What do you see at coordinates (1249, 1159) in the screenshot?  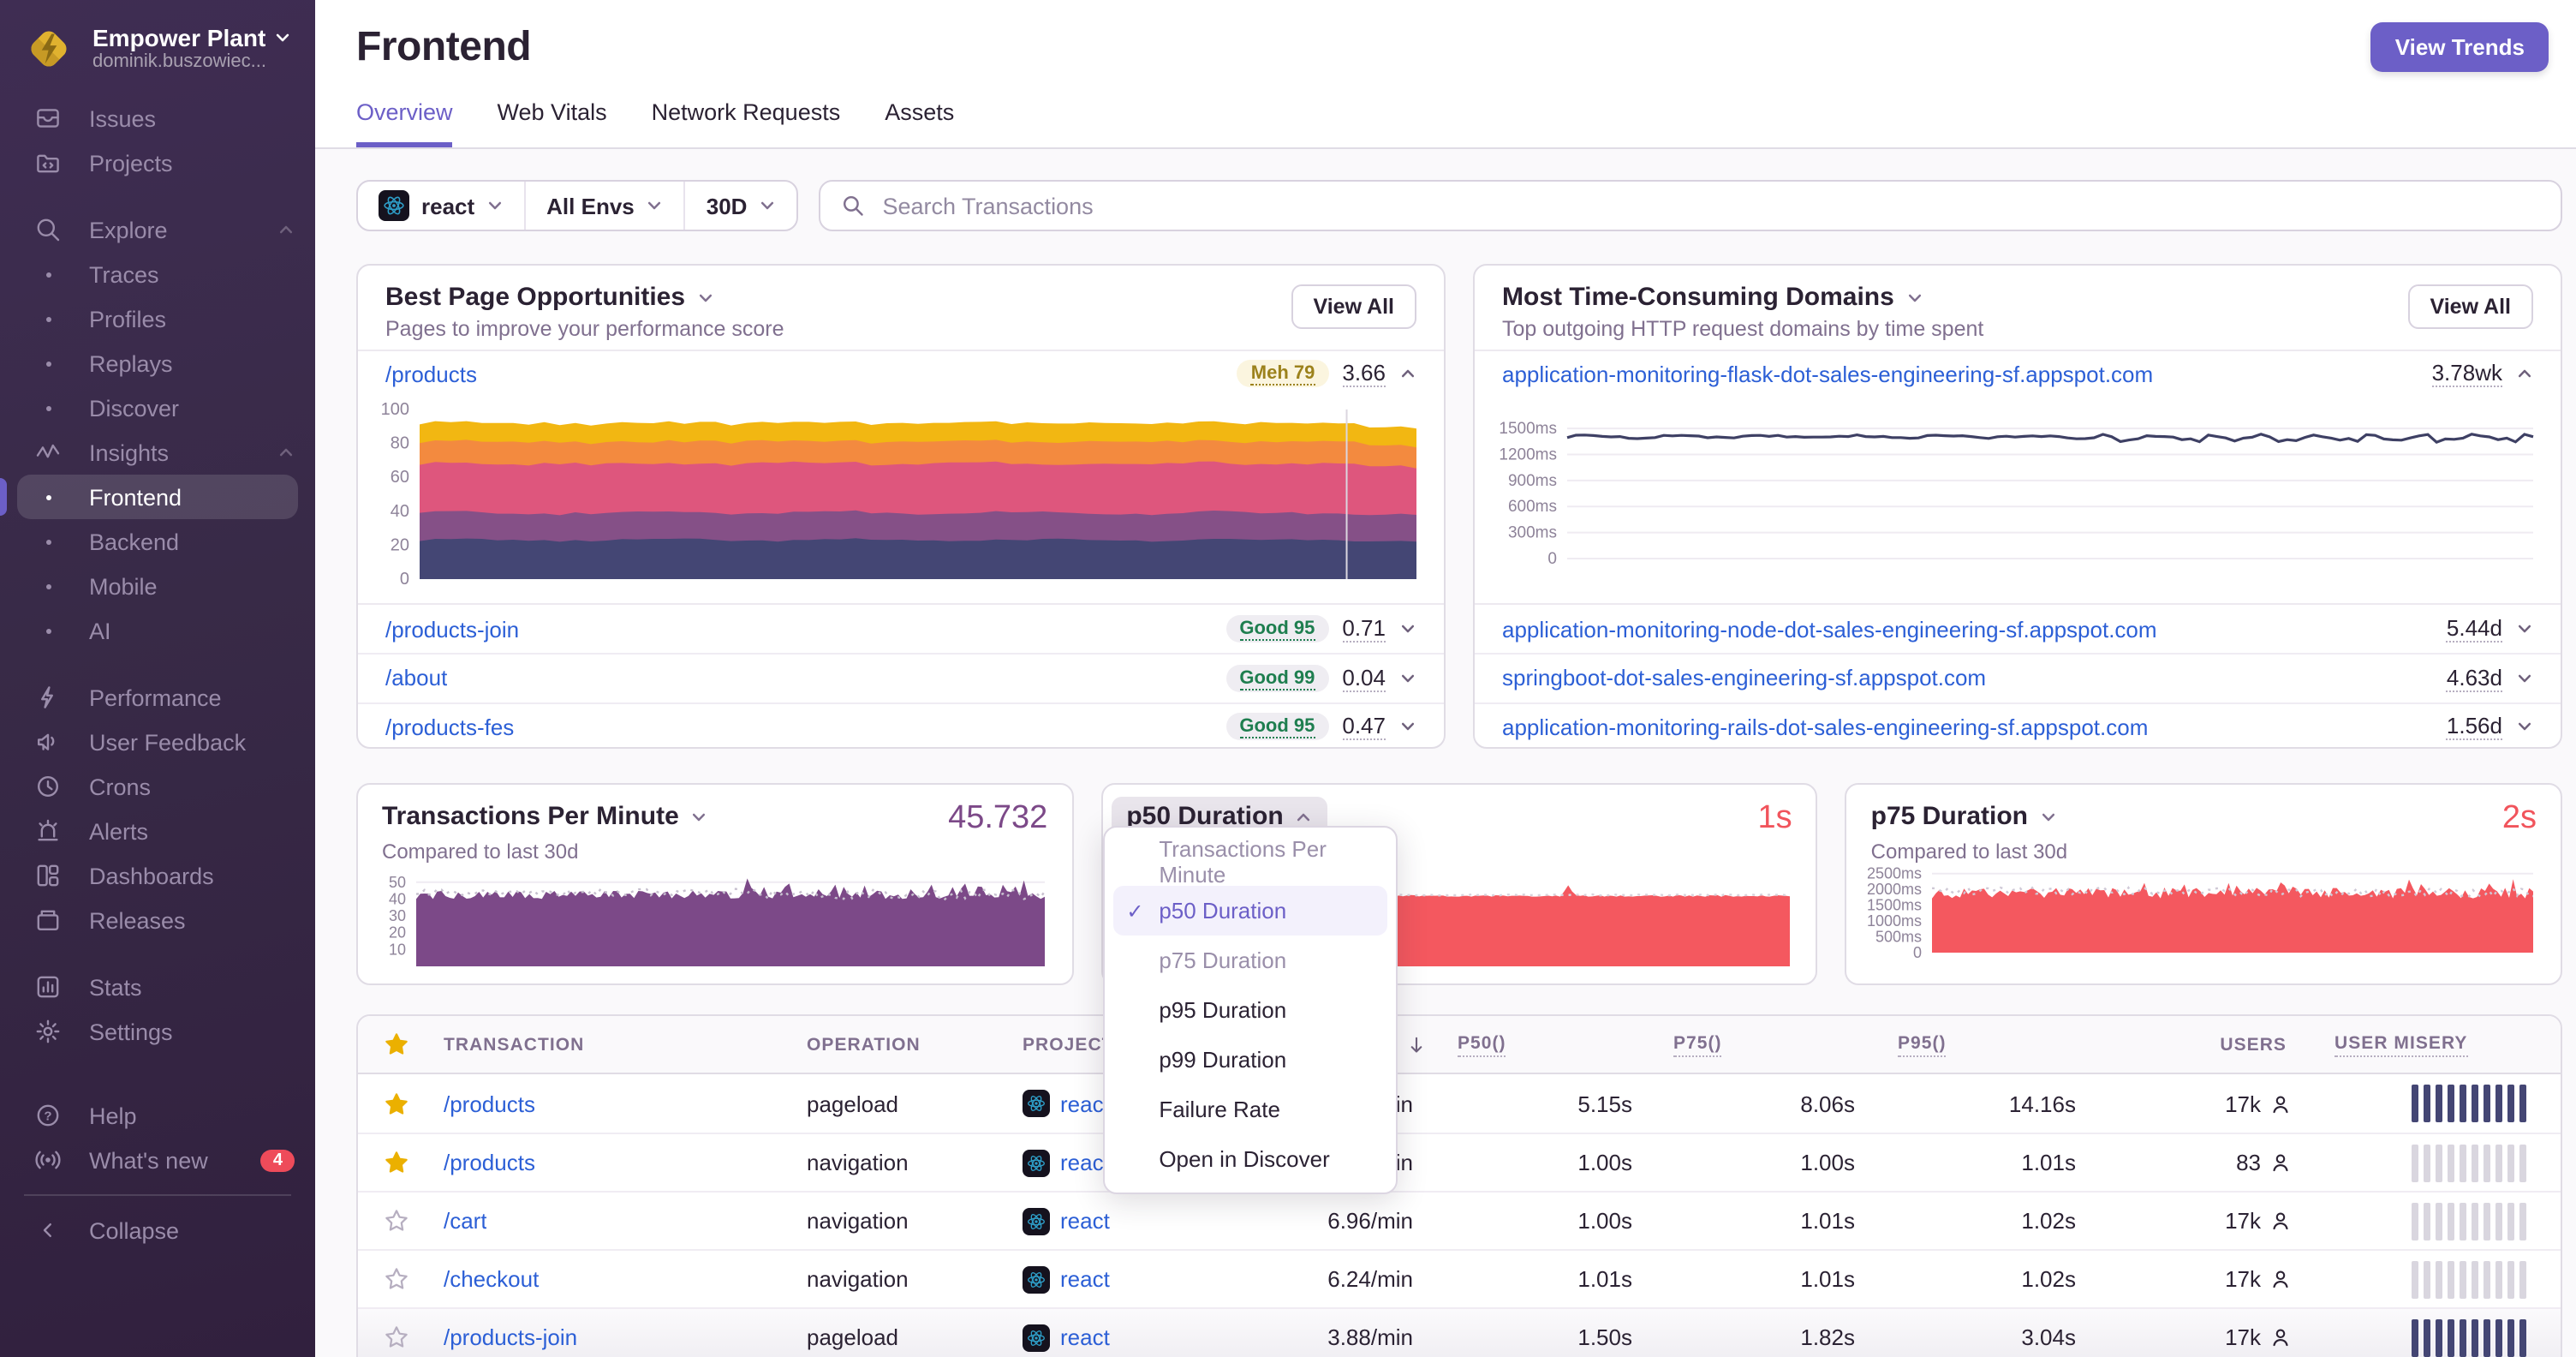 I see `menu-item-open-in-discover: Open in Discover` at bounding box center [1249, 1159].